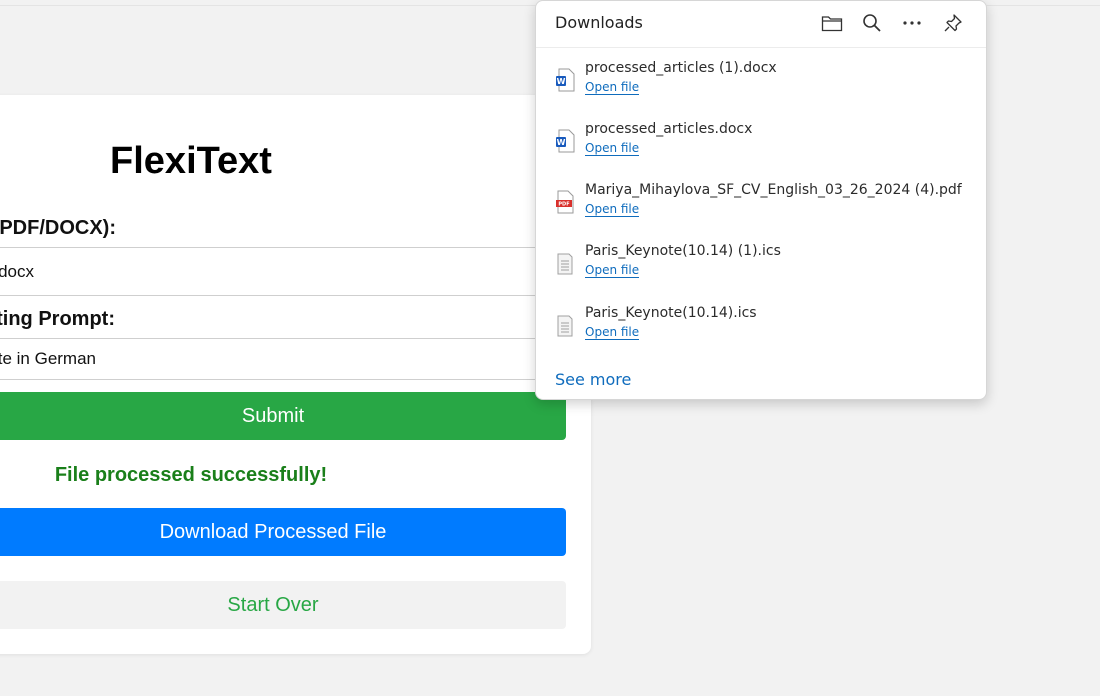  Describe the element at coordinates (681, 68) in the screenshot. I see `download-file-name: processed_articles (1).docx` at that location.